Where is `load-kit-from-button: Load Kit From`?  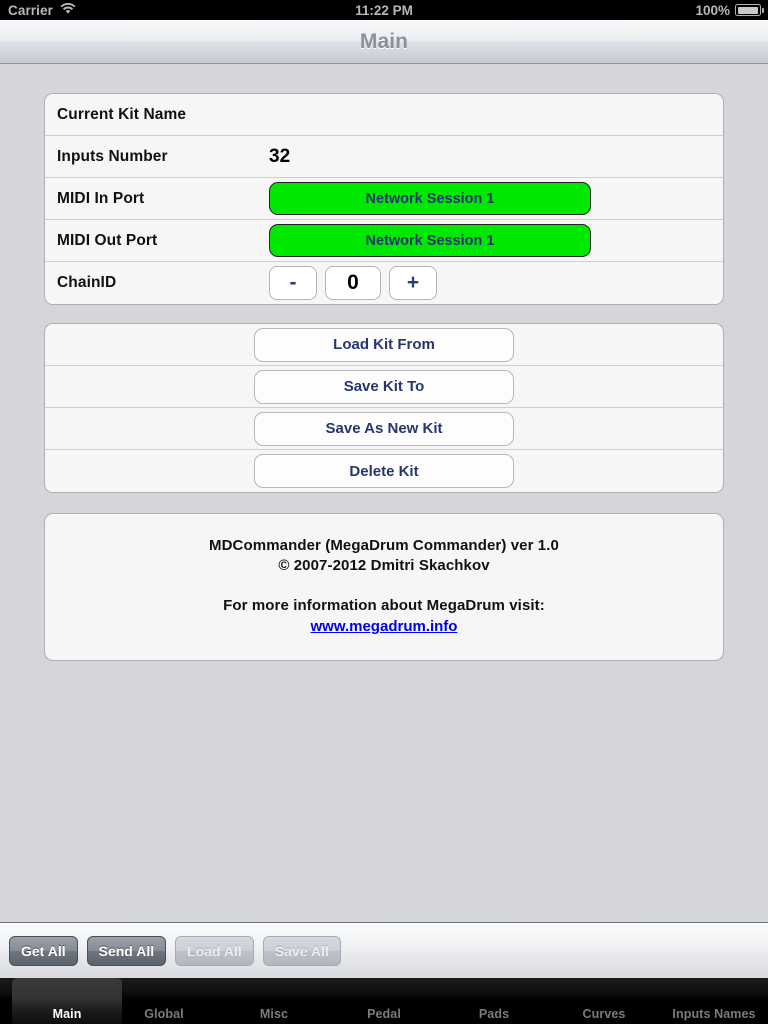 load-kit-from-button: Load Kit From is located at coordinates (384, 344).